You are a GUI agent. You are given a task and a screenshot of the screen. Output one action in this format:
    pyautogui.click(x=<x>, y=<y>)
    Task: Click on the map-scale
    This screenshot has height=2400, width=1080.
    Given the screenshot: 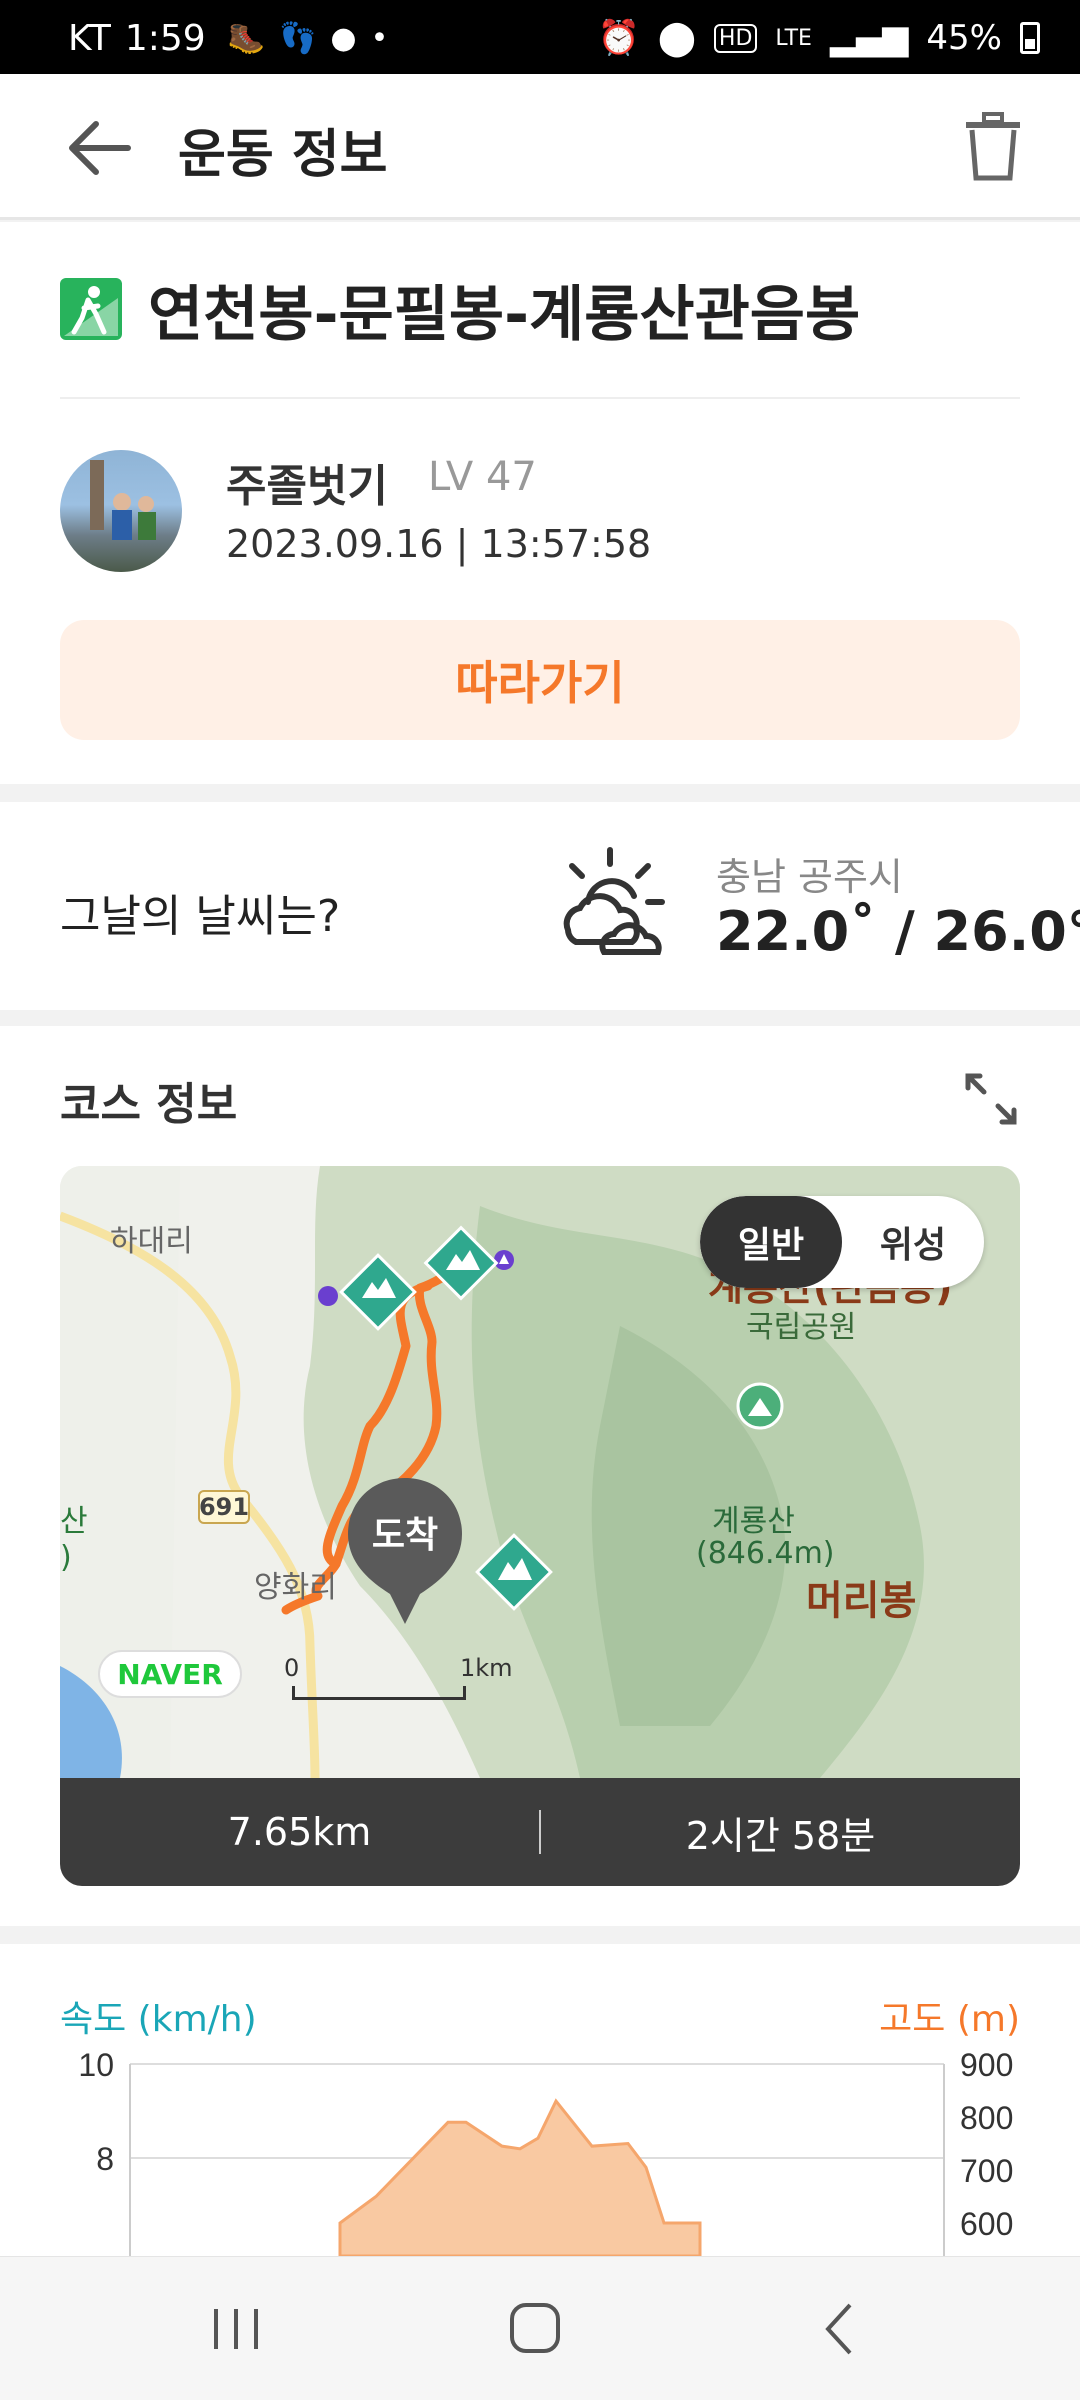 What is the action you would take?
    pyautogui.click(x=379, y=1693)
    